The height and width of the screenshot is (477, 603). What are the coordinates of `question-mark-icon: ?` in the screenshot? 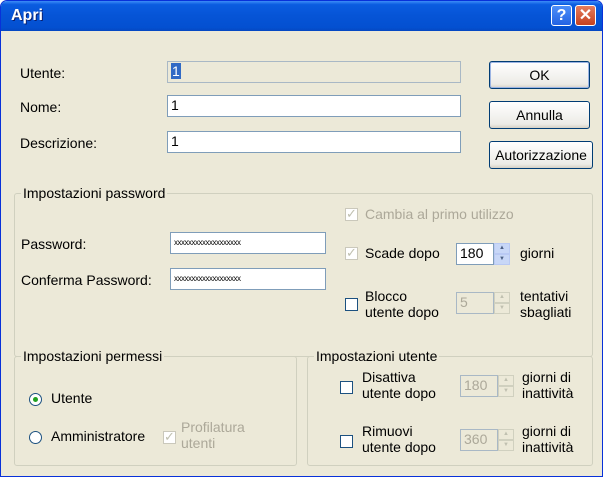 It's located at (561, 15).